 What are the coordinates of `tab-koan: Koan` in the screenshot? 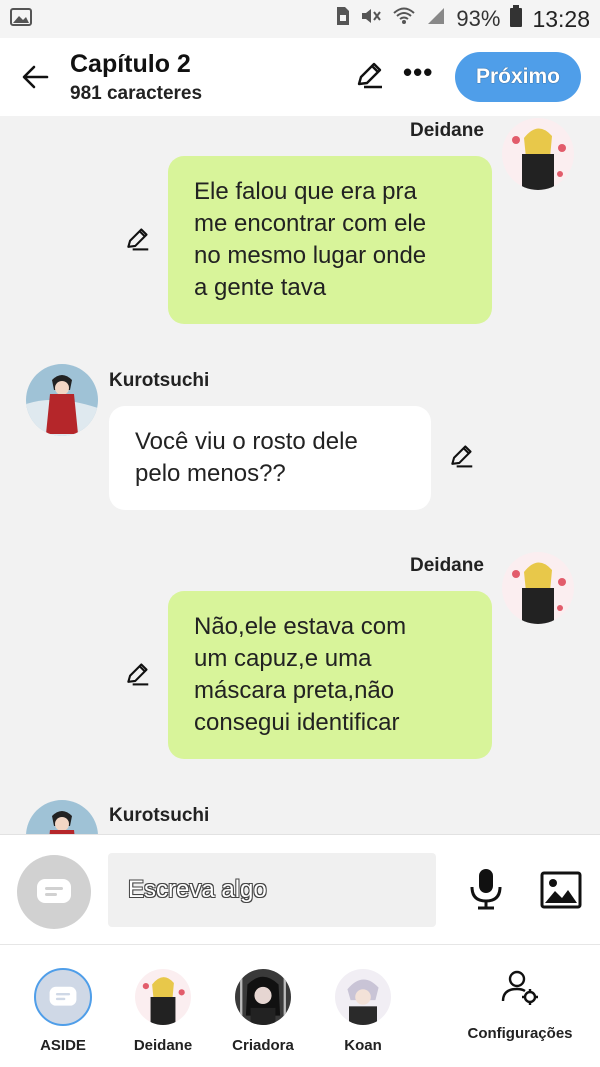 It's located at (363, 1006).